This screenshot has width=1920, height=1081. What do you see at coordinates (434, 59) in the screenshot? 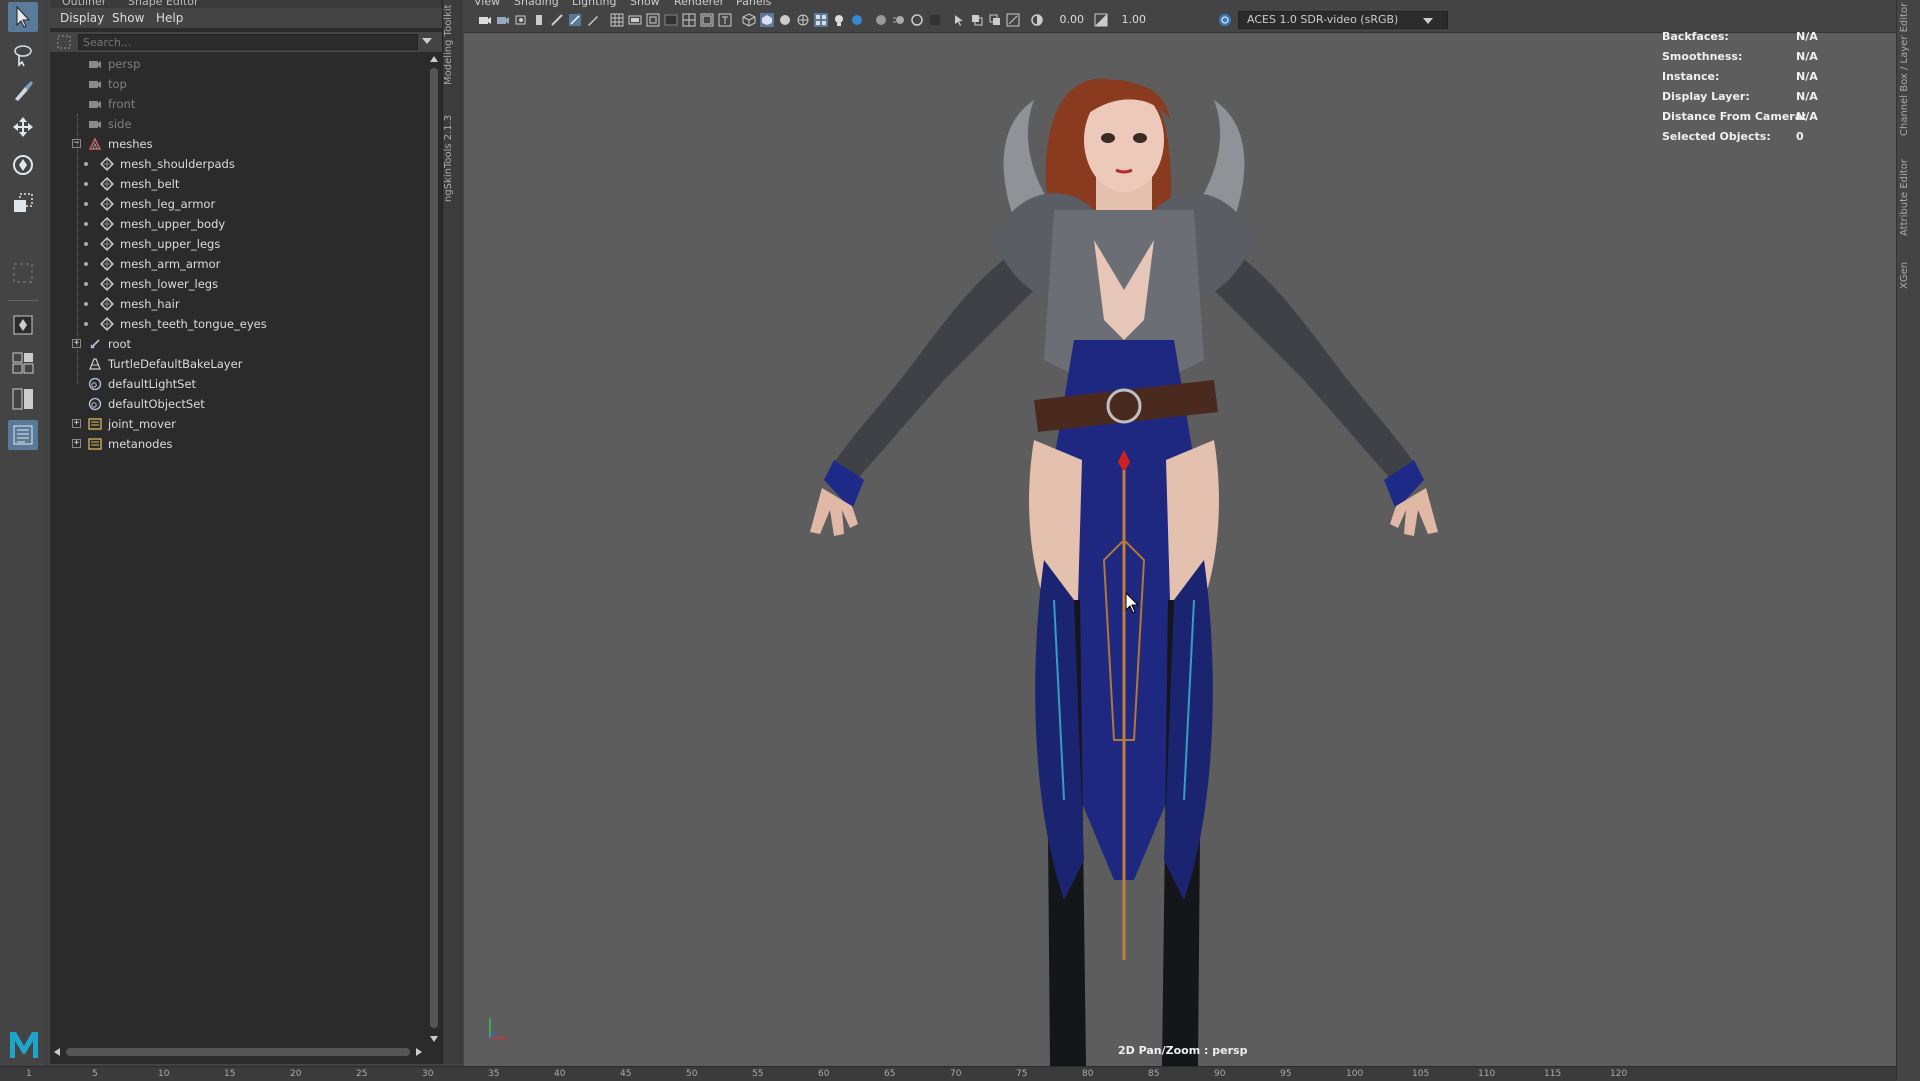
I see `scroll-up-icon` at bounding box center [434, 59].